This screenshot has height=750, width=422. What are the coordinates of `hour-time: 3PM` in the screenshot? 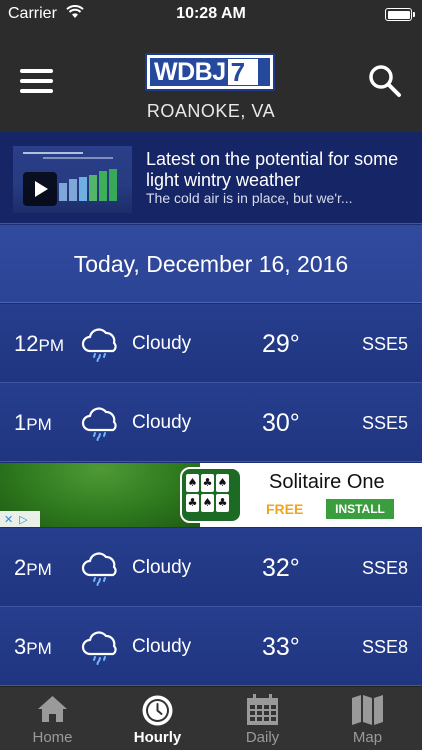 It's located at (33, 646).